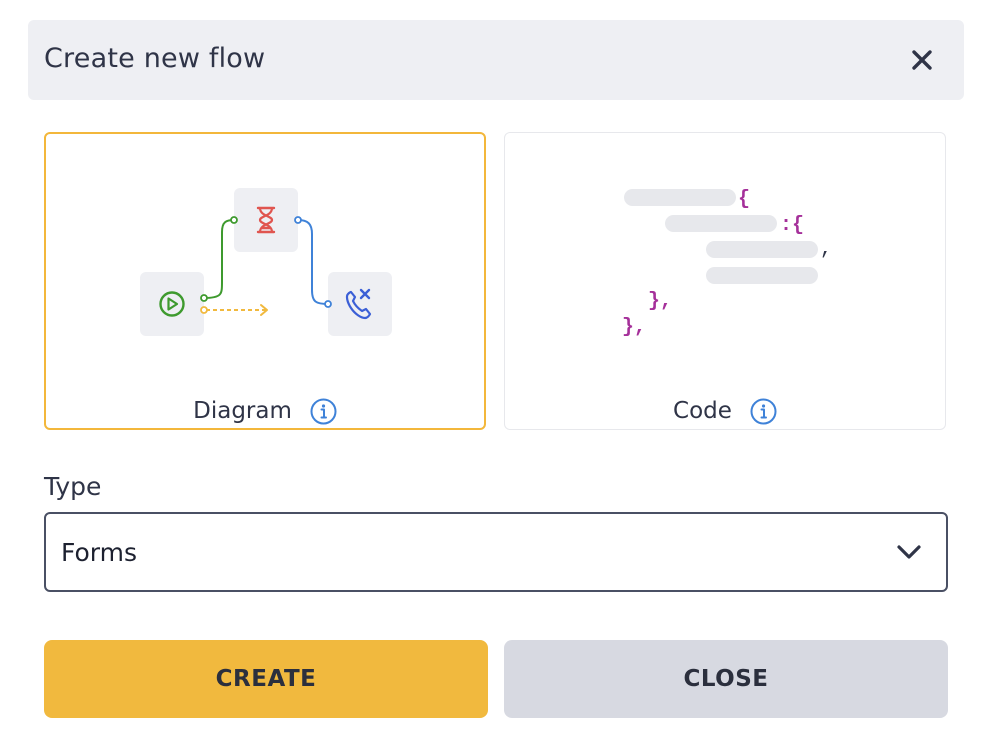 This screenshot has width=984, height=752. I want to click on code-brace: :{, so click(792, 225).